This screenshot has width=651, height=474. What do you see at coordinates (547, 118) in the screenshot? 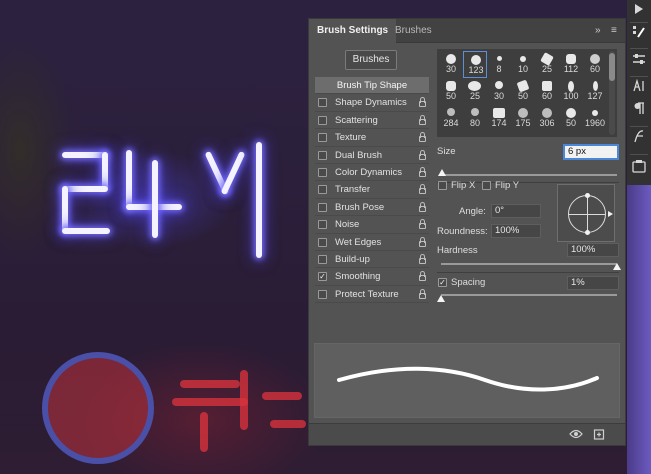
I see `brush-preset: 306` at bounding box center [547, 118].